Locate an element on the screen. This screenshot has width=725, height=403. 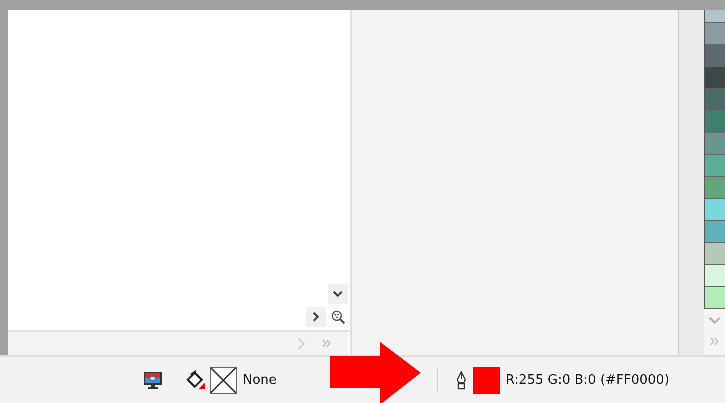
fill-bucket-icon is located at coordinates (196, 380).